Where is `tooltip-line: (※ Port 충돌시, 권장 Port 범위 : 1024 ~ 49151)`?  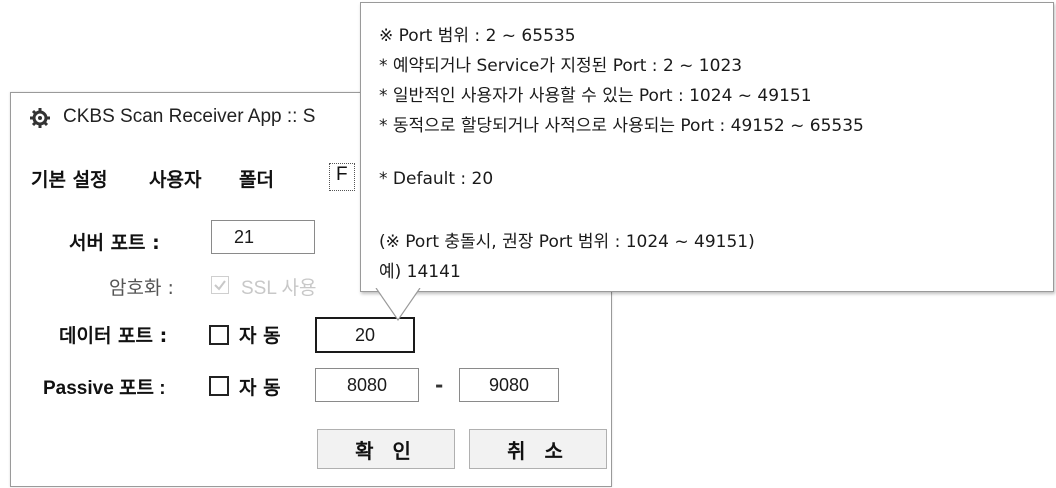
tooltip-line: (※ Port 충돌시, 권장 Port 범위 : 1024 ~ 49151) is located at coordinates (567, 242).